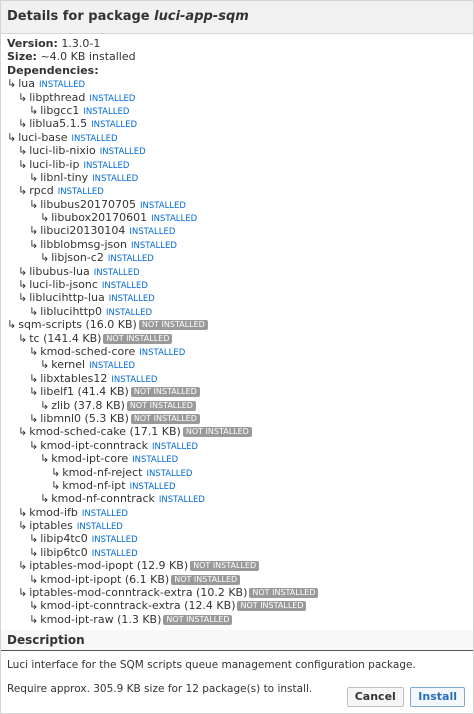 This screenshot has width=474, height=714. I want to click on dependency-row: ↳ libgcc1 INSTALLED, so click(240, 110).